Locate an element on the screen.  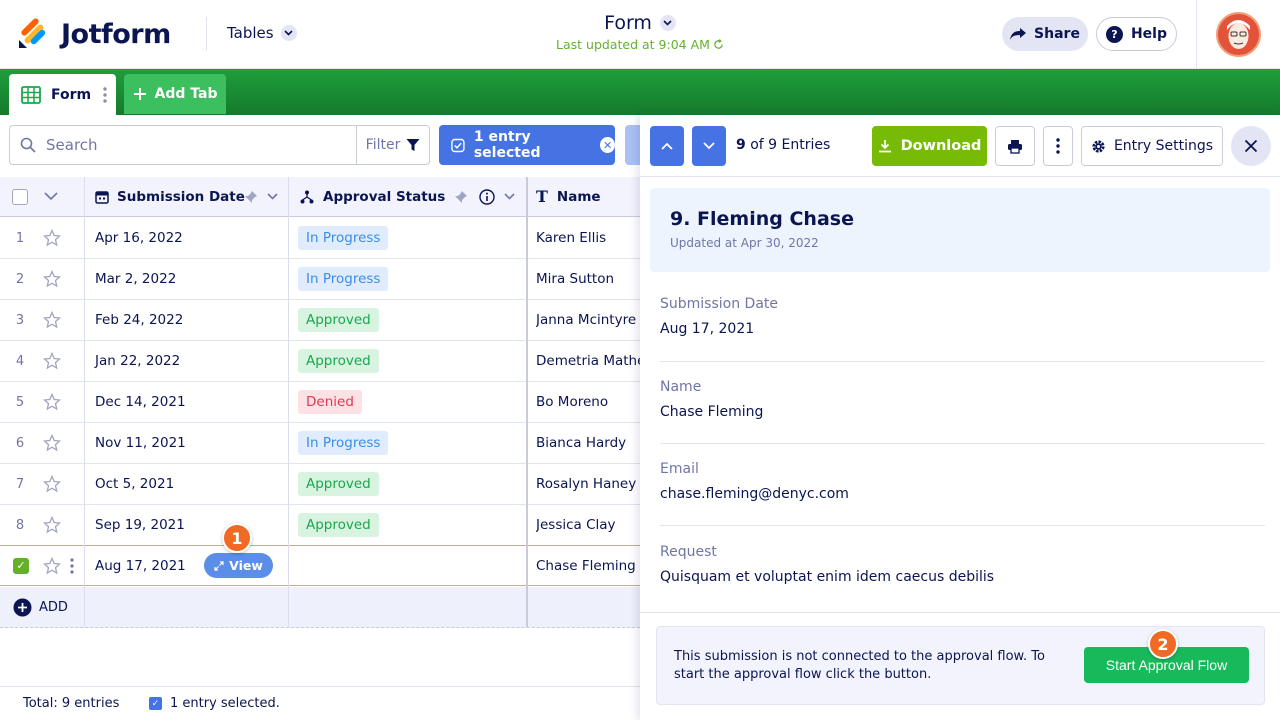
status-badge: Approved is located at coordinates (338, 484).